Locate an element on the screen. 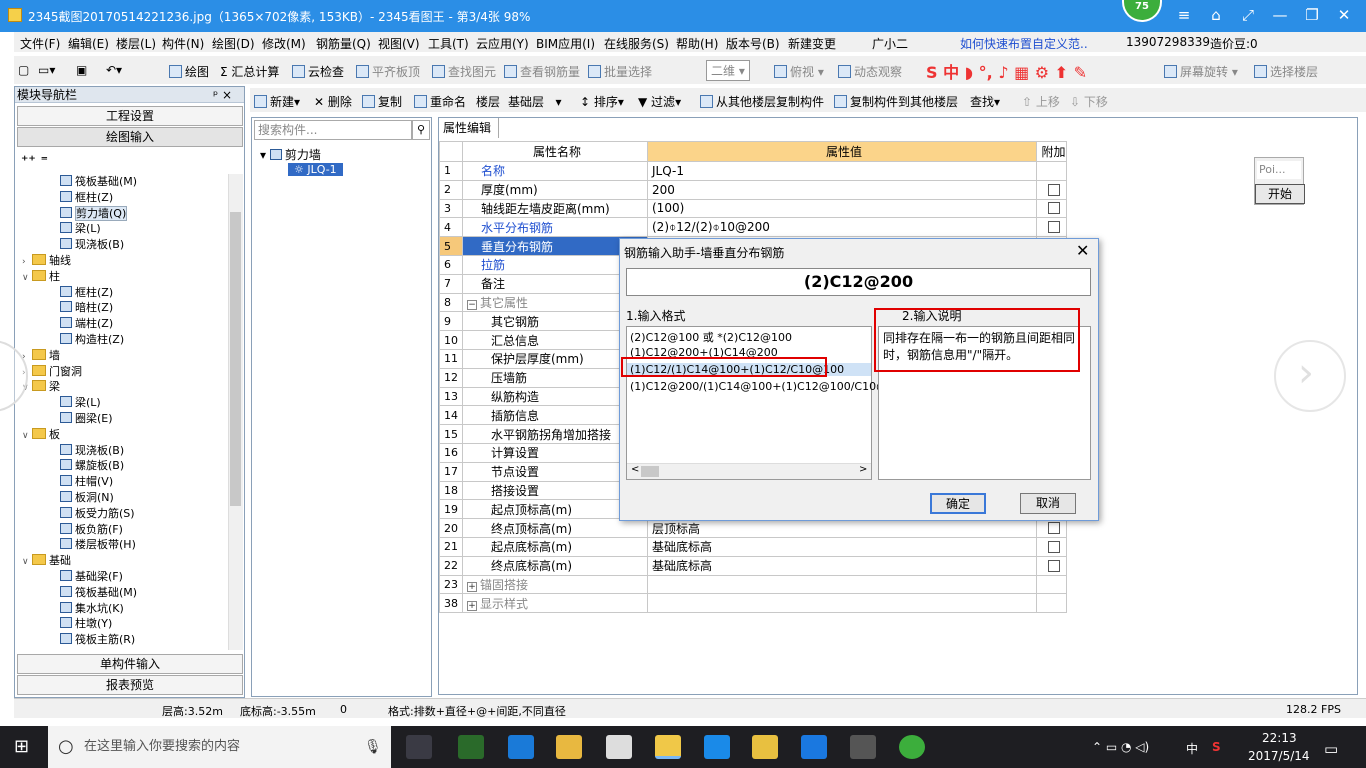  user-account: 13907298339 is located at coordinates (1168, 42).